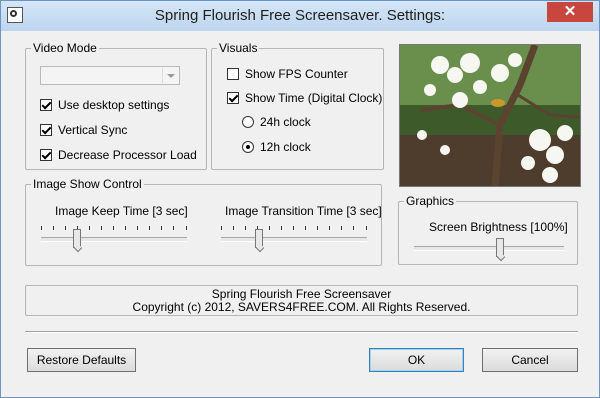 The image size is (600, 398). I want to click on clock-24h-radio: 24h clock, so click(276, 122).